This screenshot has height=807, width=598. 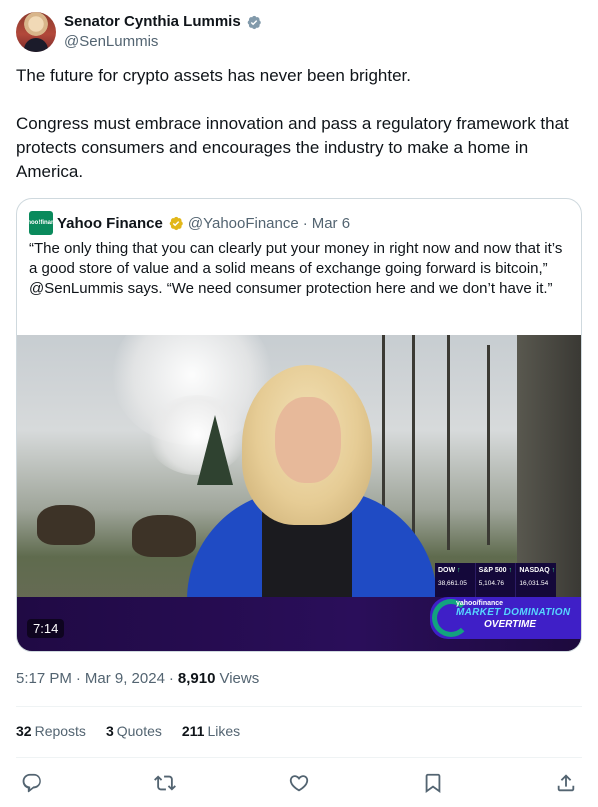 I want to click on ticker-nasdaq: NASDAQ ↑ 16,031.54, so click(x=536, y=580).